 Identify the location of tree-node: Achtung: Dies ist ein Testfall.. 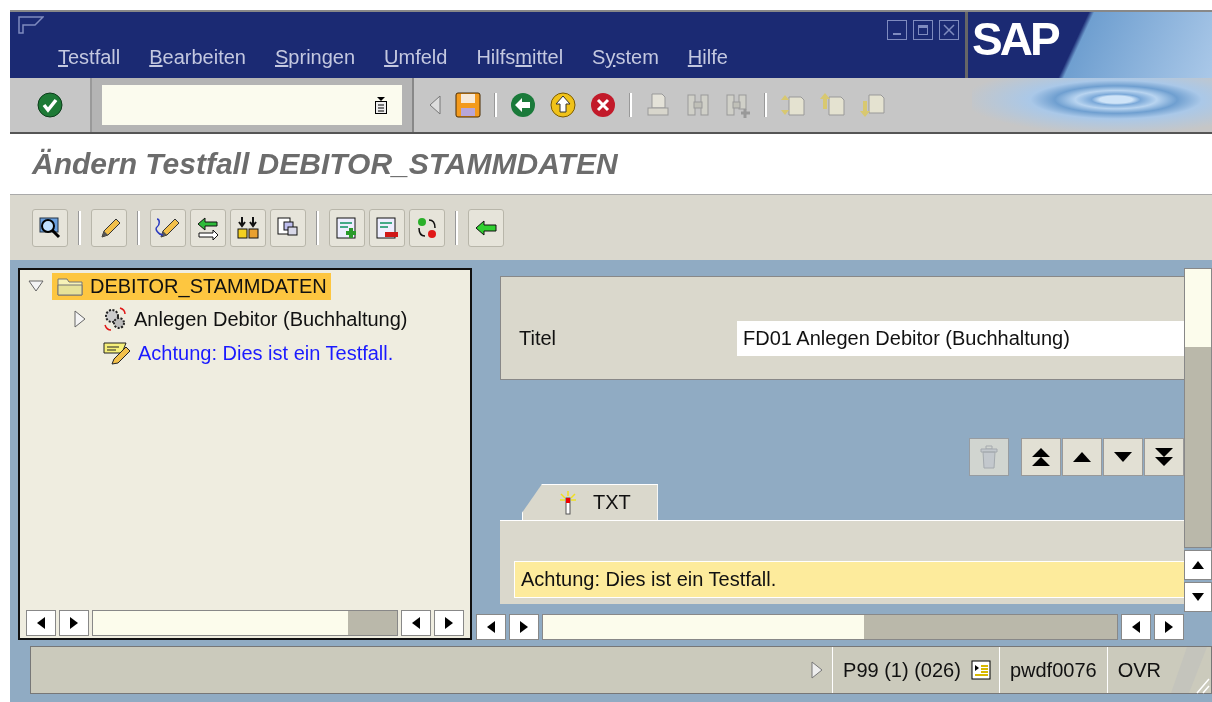
(248, 353).